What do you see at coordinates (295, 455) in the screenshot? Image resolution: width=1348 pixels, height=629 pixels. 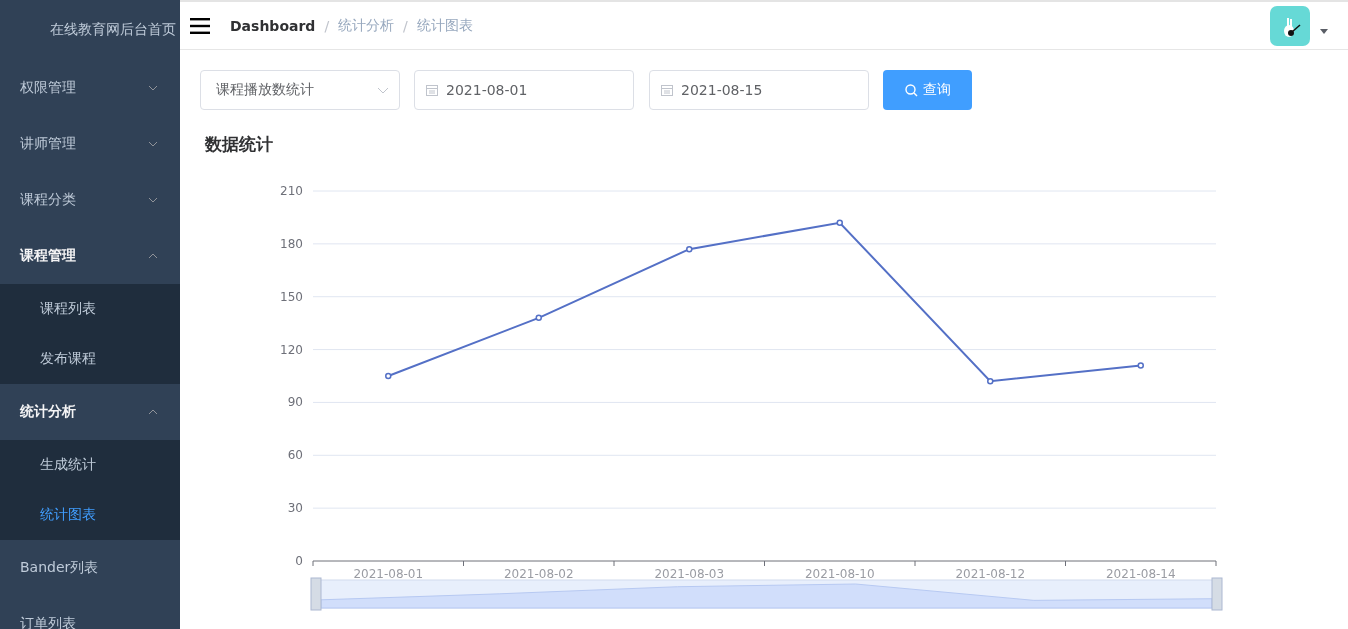 I see `y-axis-label: 60` at bounding box center [295, 455].